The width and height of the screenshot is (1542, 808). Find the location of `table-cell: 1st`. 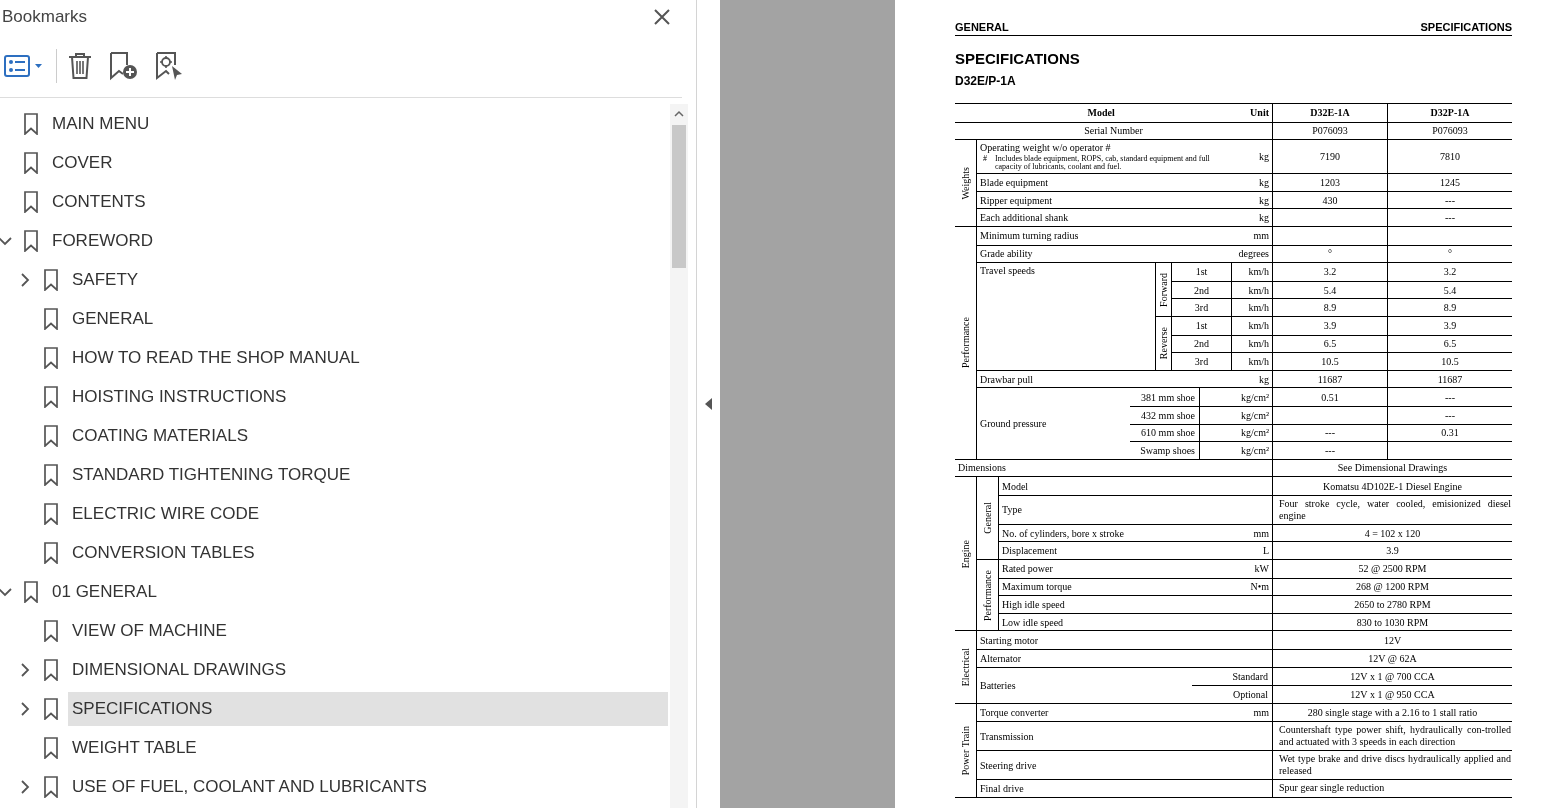

table-cell: 1st is located at coordinates (1202, 325).